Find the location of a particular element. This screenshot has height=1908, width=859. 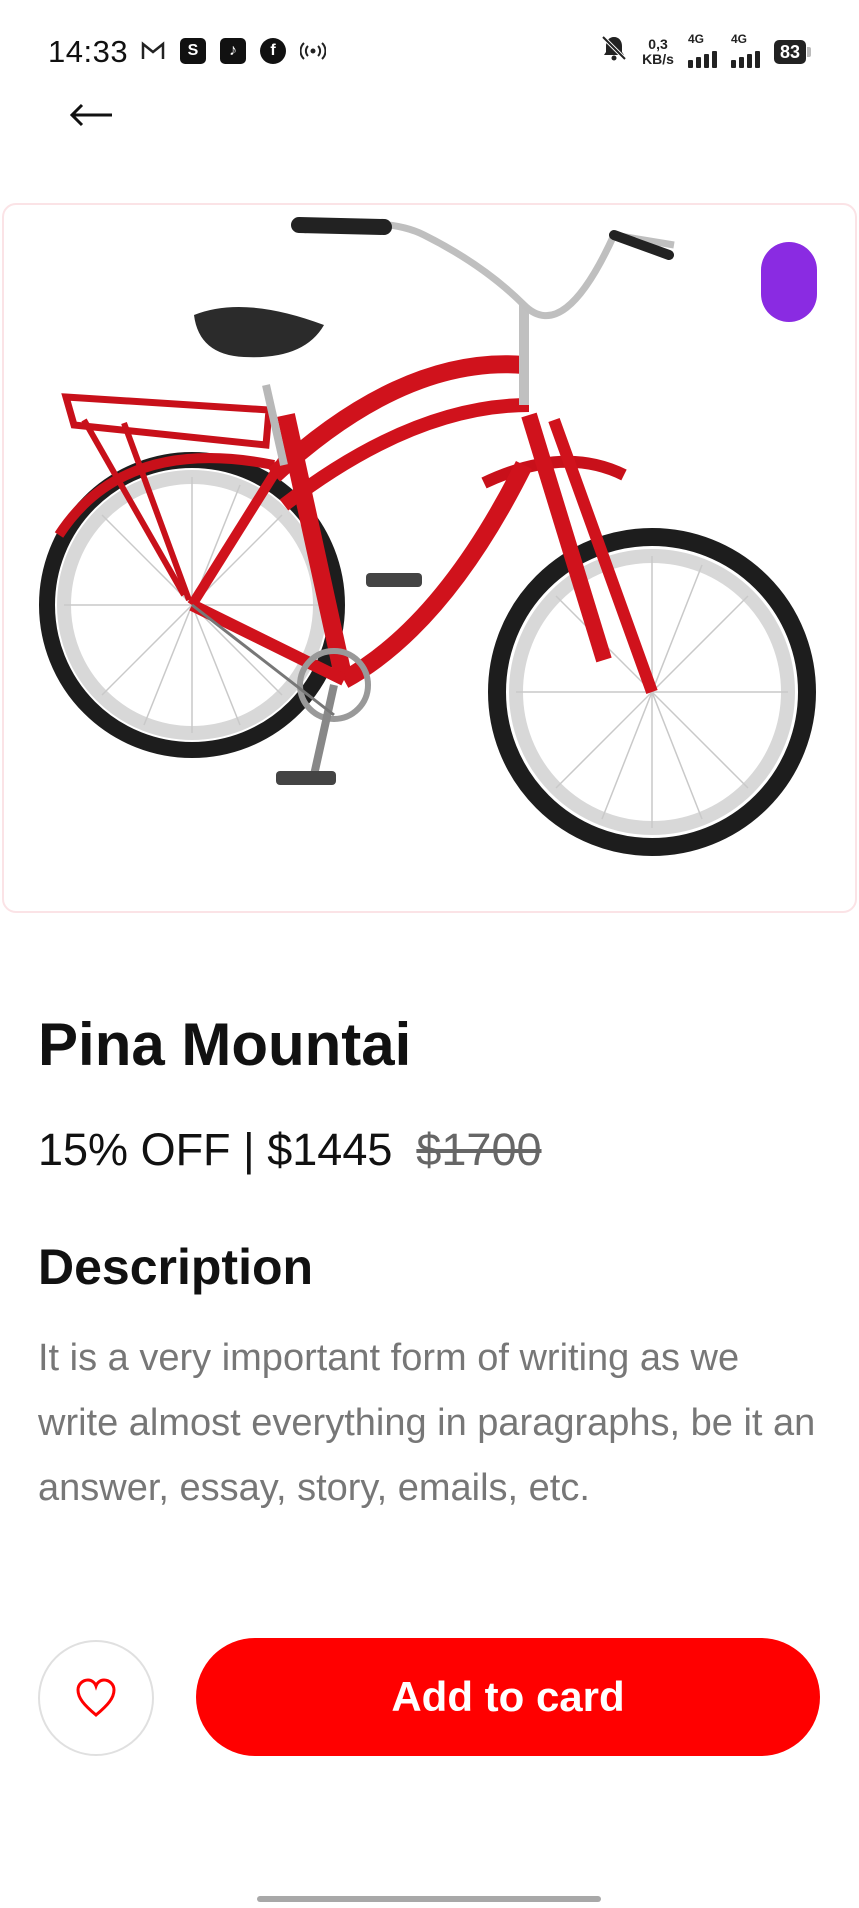

heart-outline-icon is located at coordinates (96, 1697).